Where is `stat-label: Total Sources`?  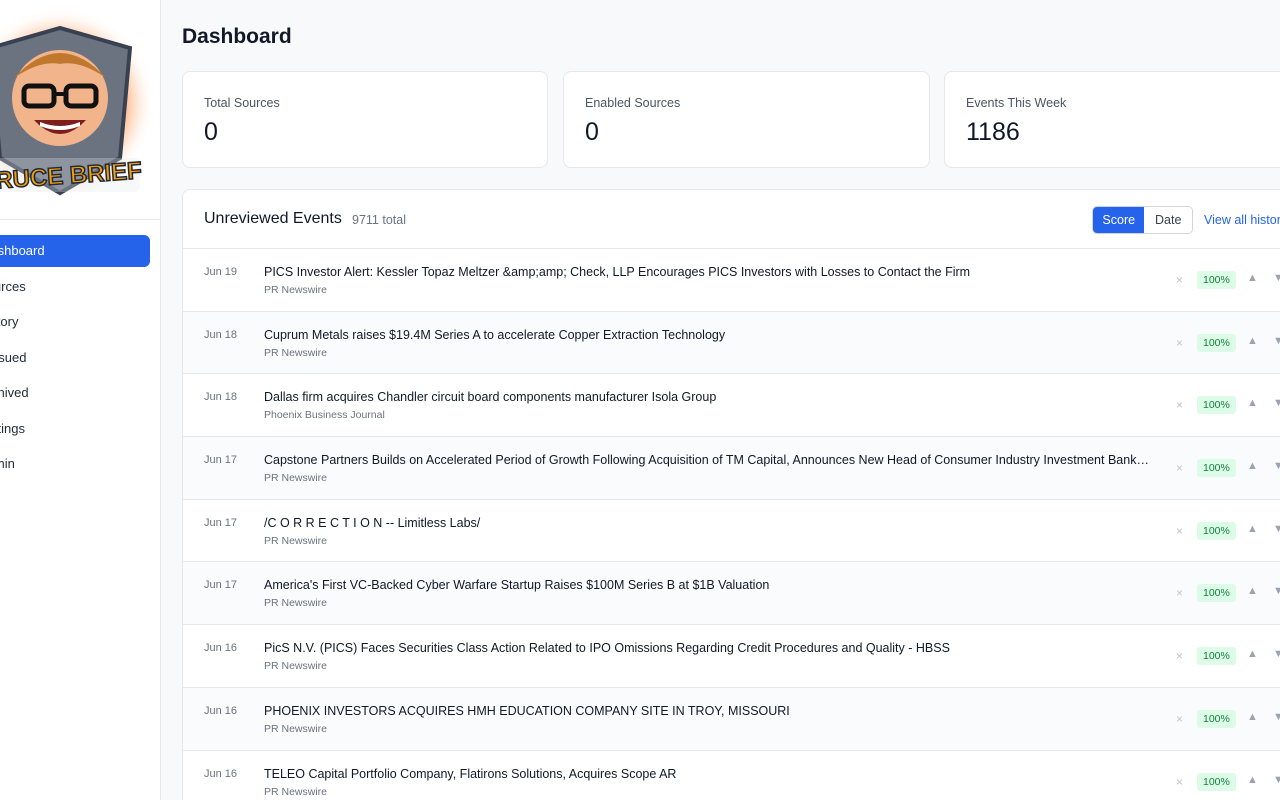
stat-label: Total Sources is located at coordinates (242, 103).